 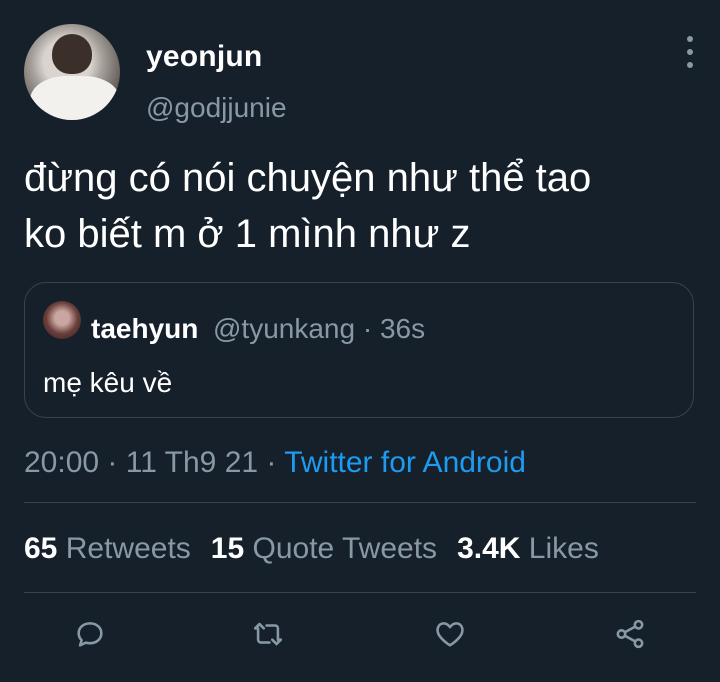 I want to click on share-button, so click(x=630, y=634).